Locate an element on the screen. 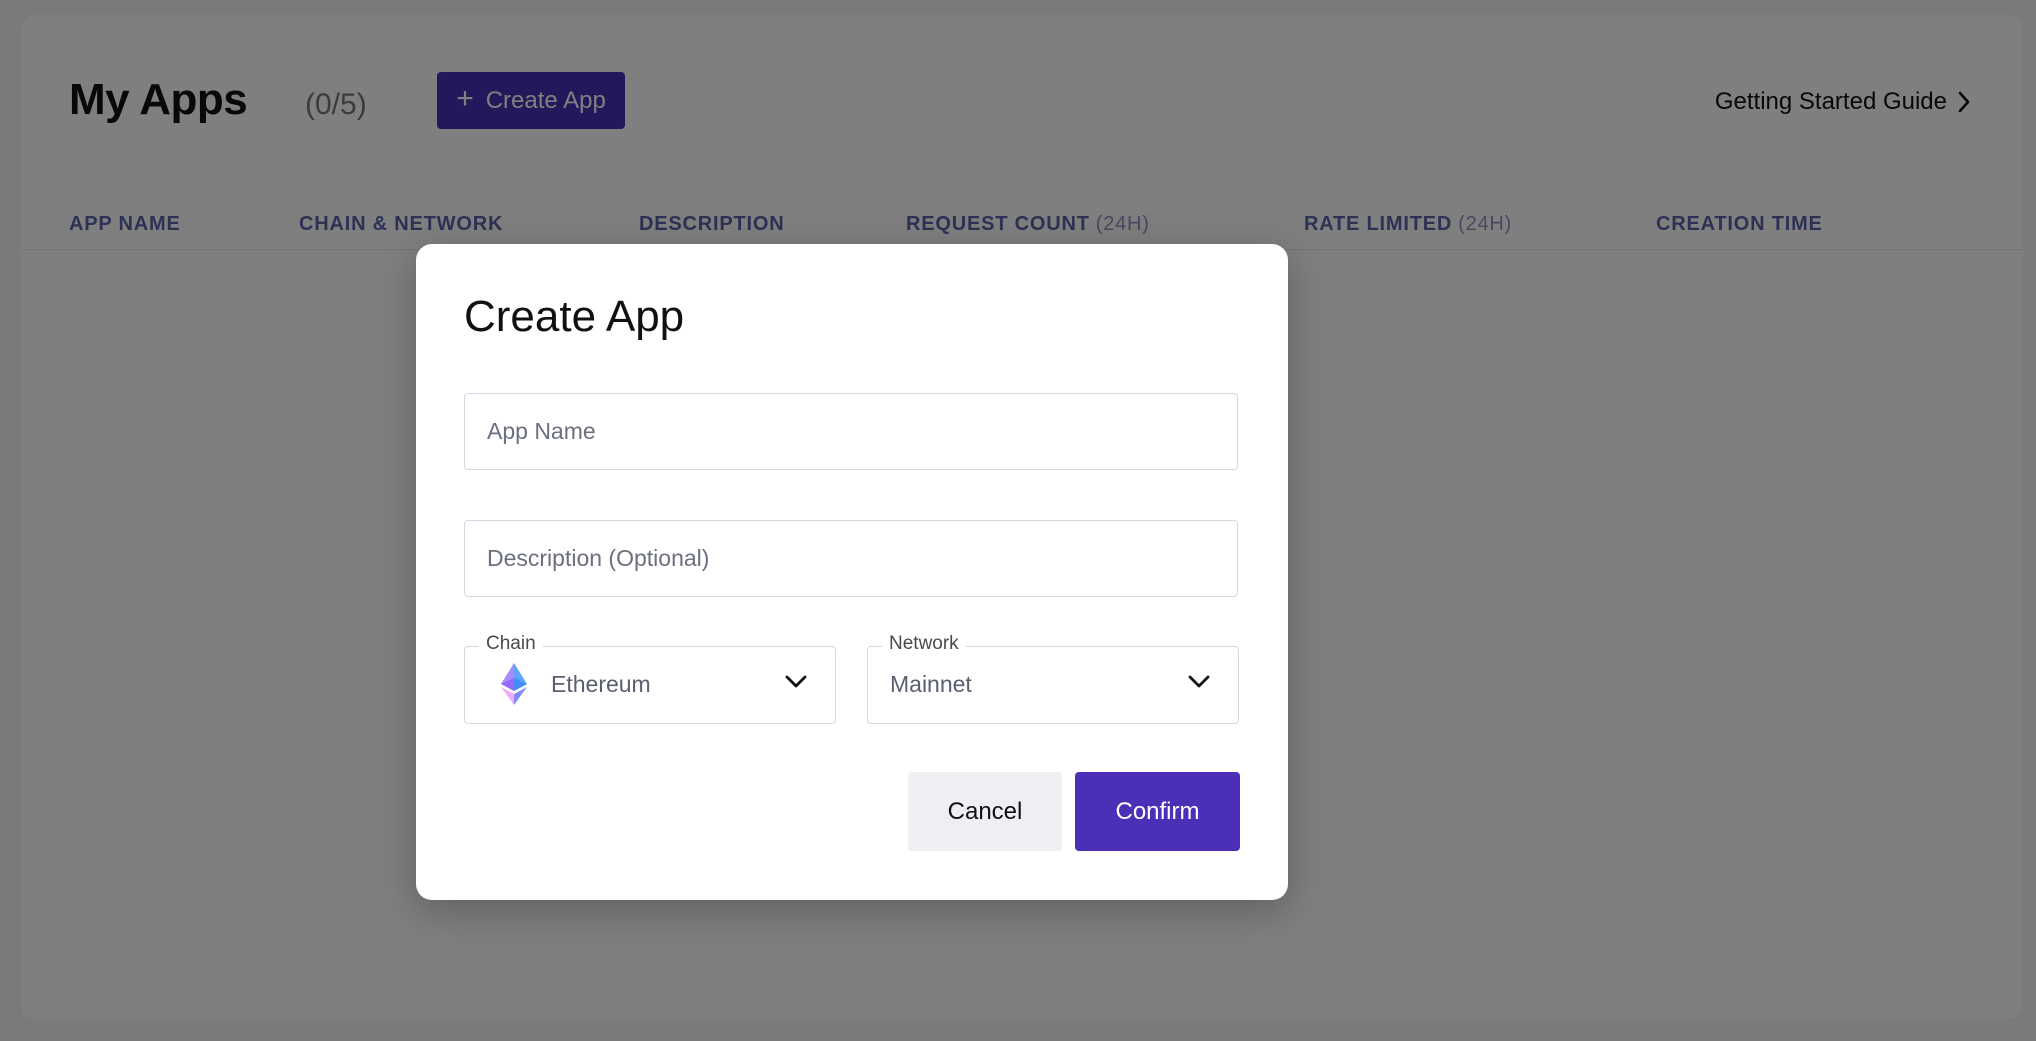 Image resolution: width=2036 pixels, height=1041 pixels. description-field is located at coordinates (851, 558).